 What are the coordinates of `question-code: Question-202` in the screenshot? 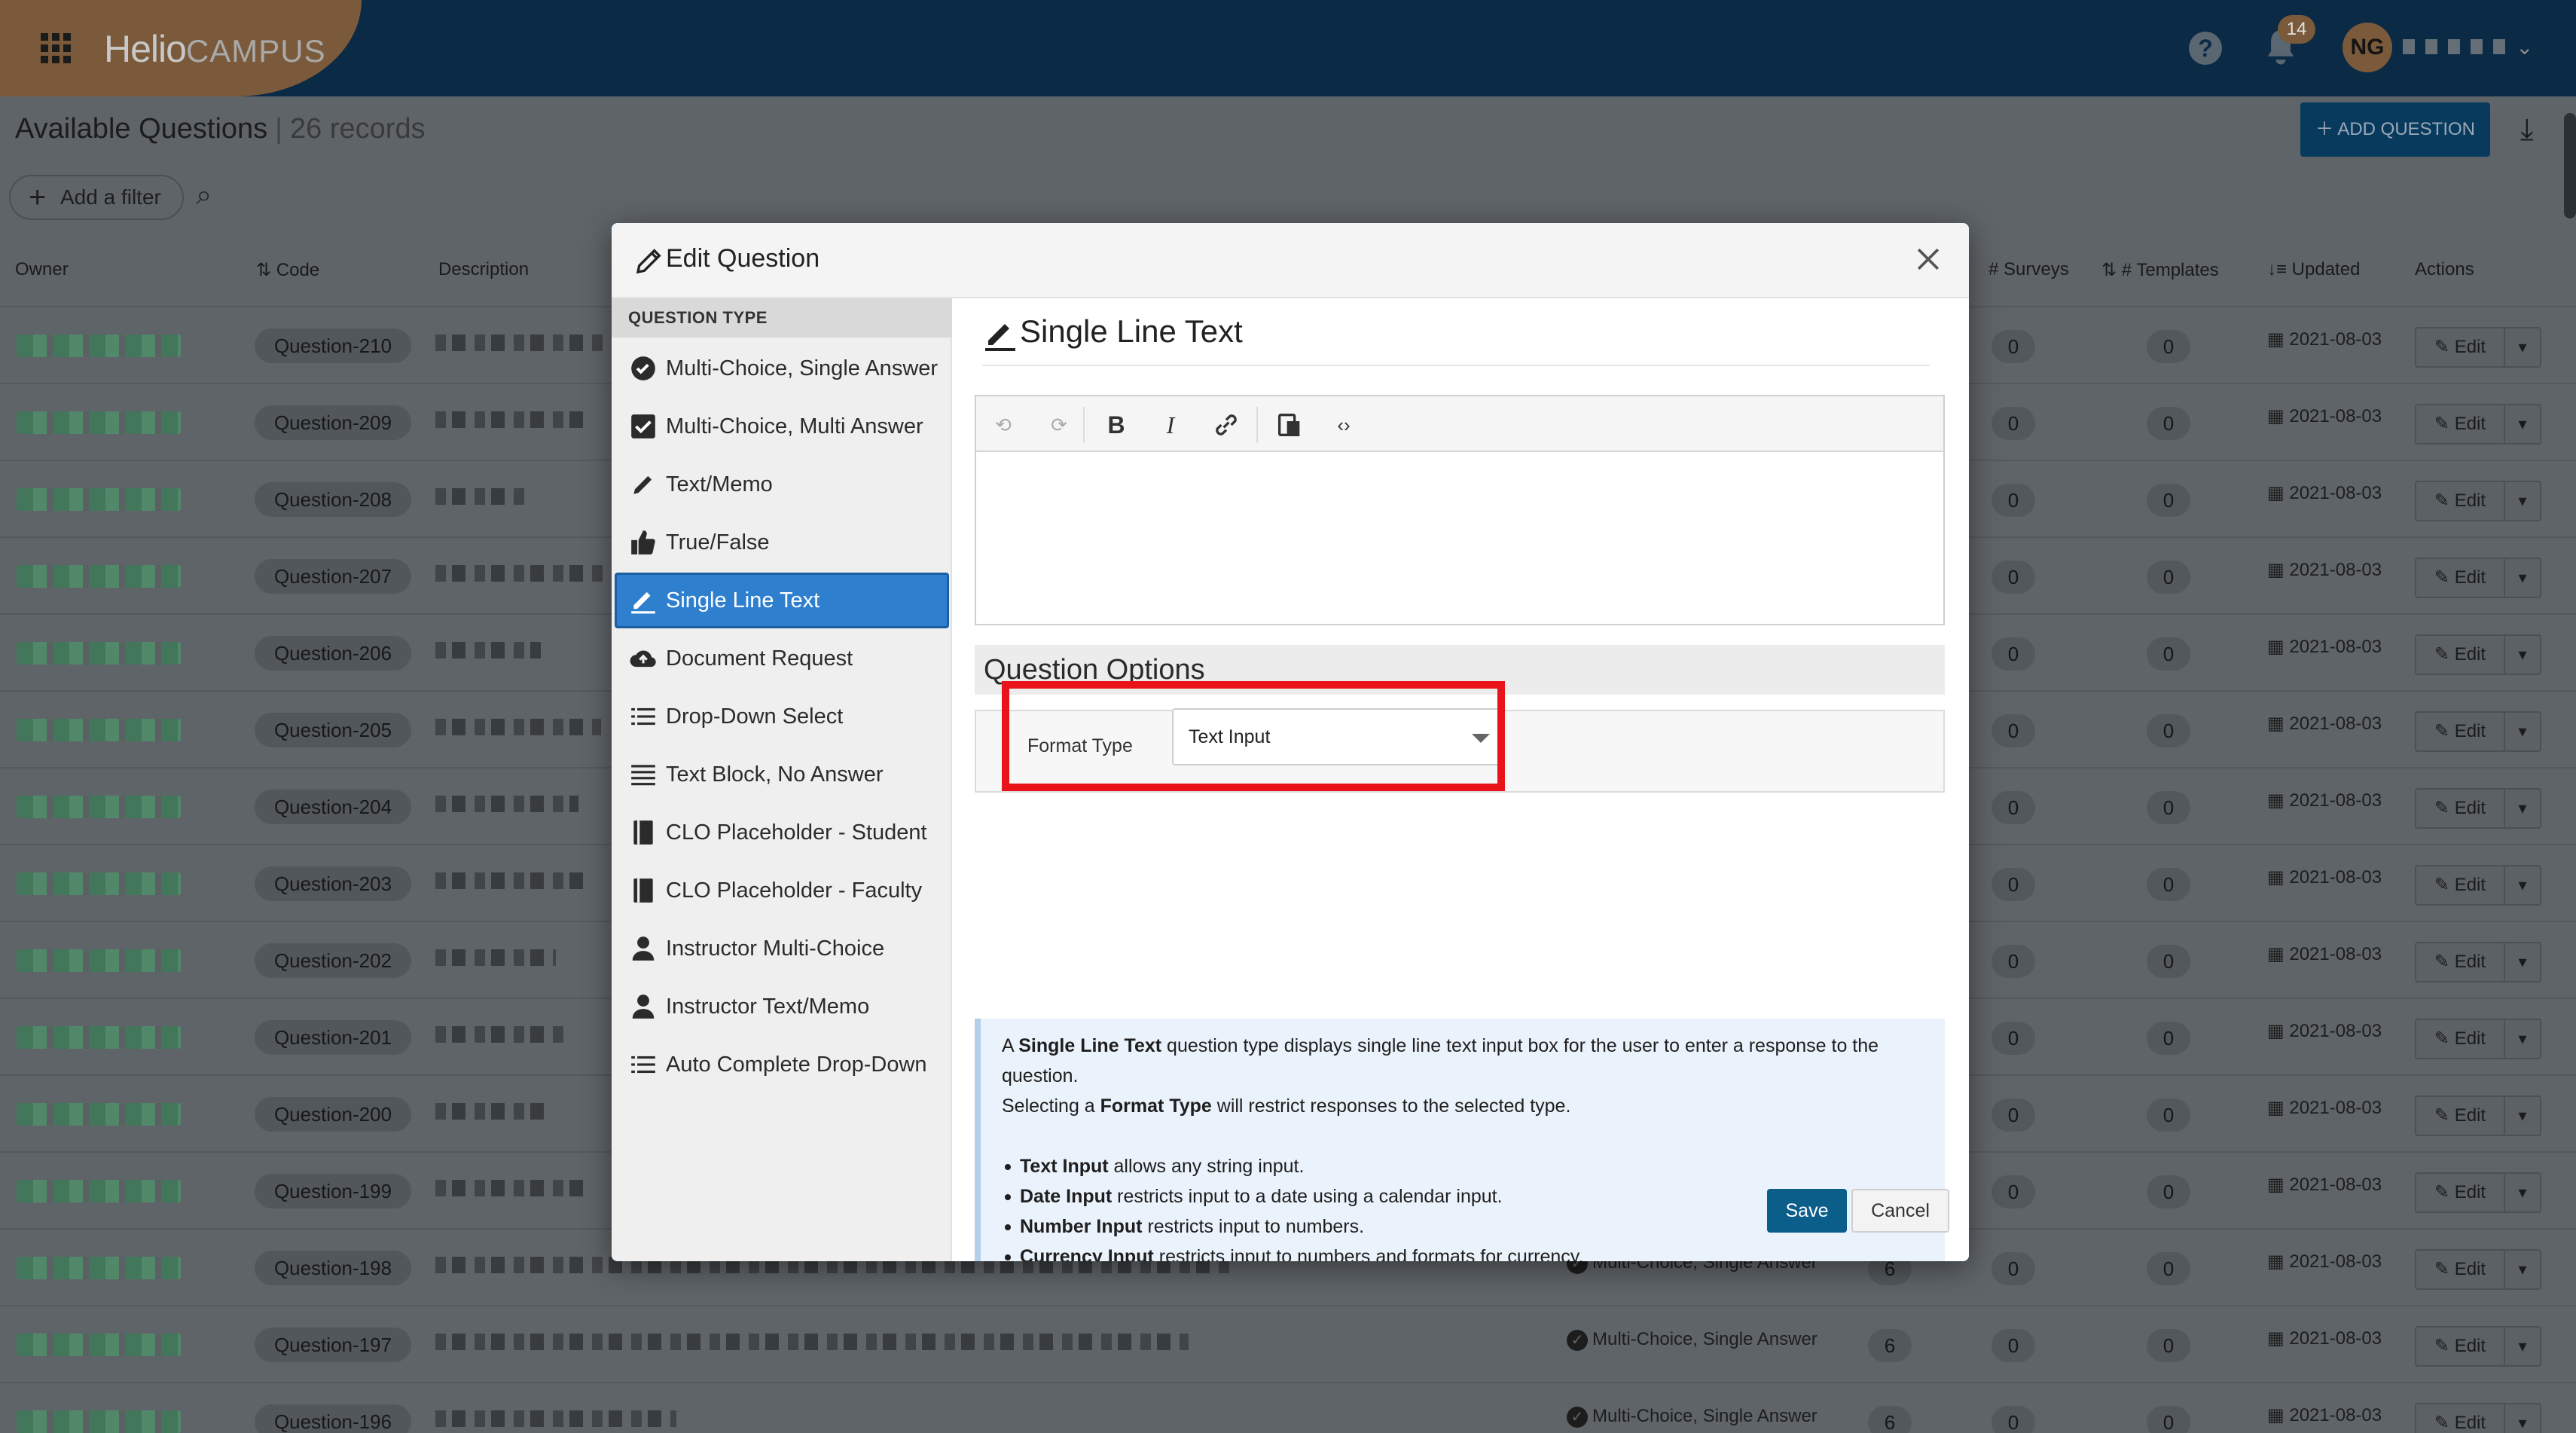 It's located at (333, 960).